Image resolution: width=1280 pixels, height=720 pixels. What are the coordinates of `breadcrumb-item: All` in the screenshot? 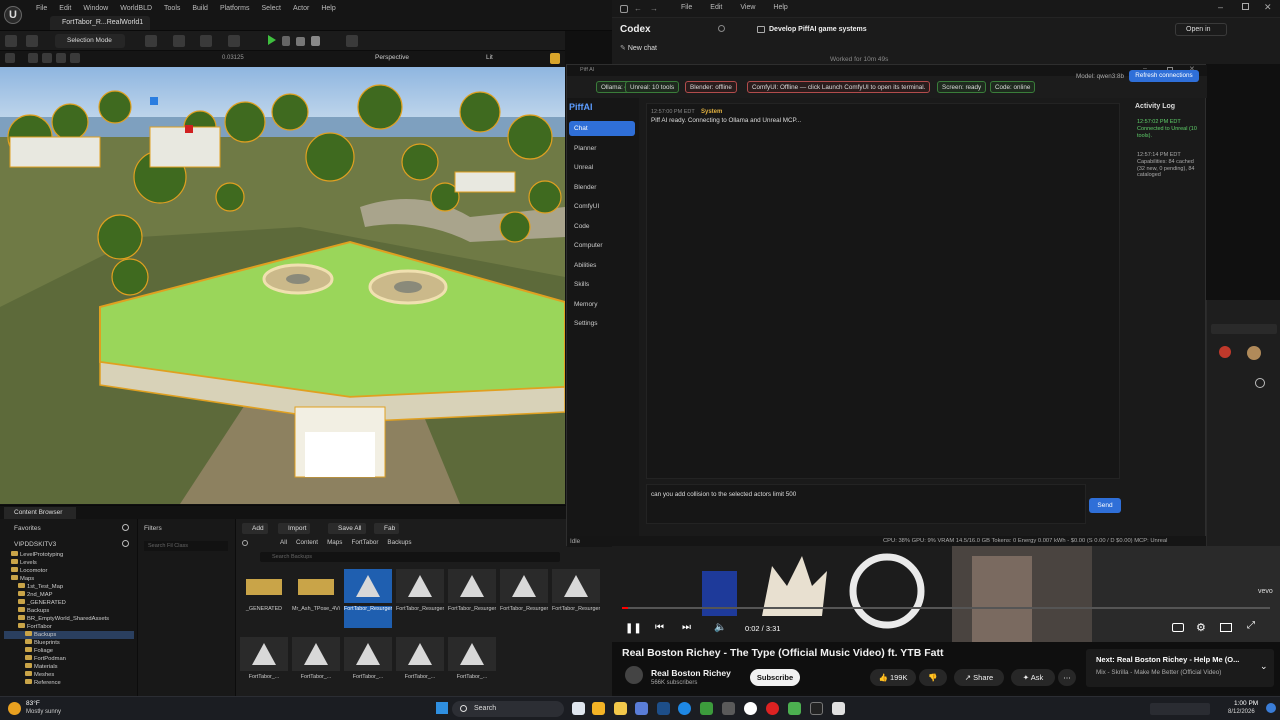 It's located at (288, 542).